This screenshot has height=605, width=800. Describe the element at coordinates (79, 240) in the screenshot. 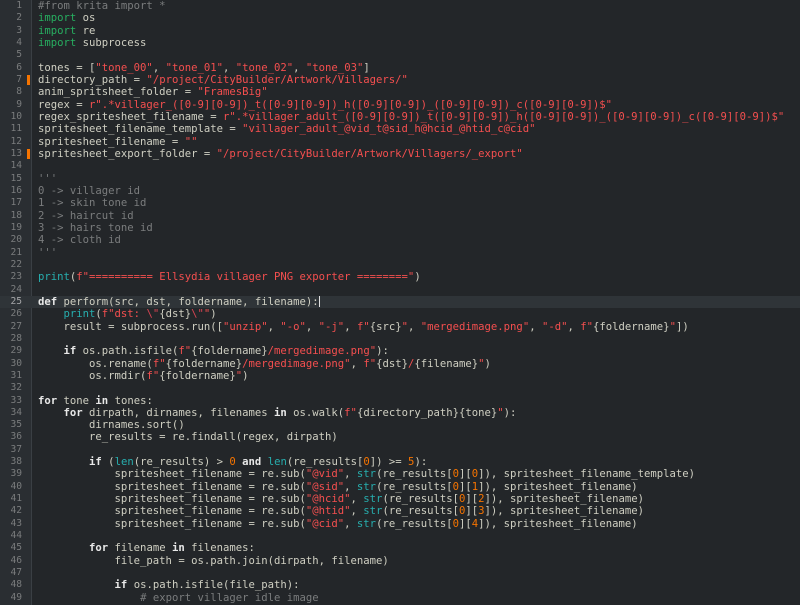

I see `code-text: 4 -> cloth id` at that location.